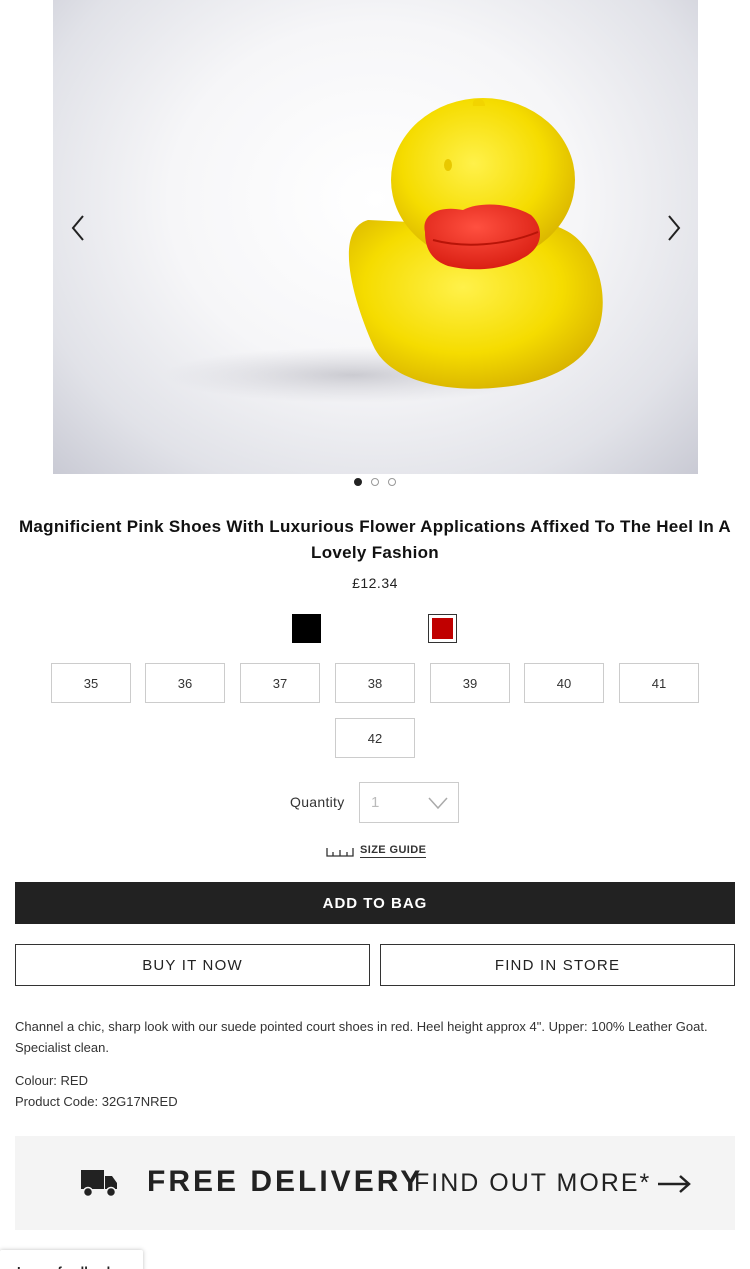  I want to click on chevron-right-icon, so click(674, 228).